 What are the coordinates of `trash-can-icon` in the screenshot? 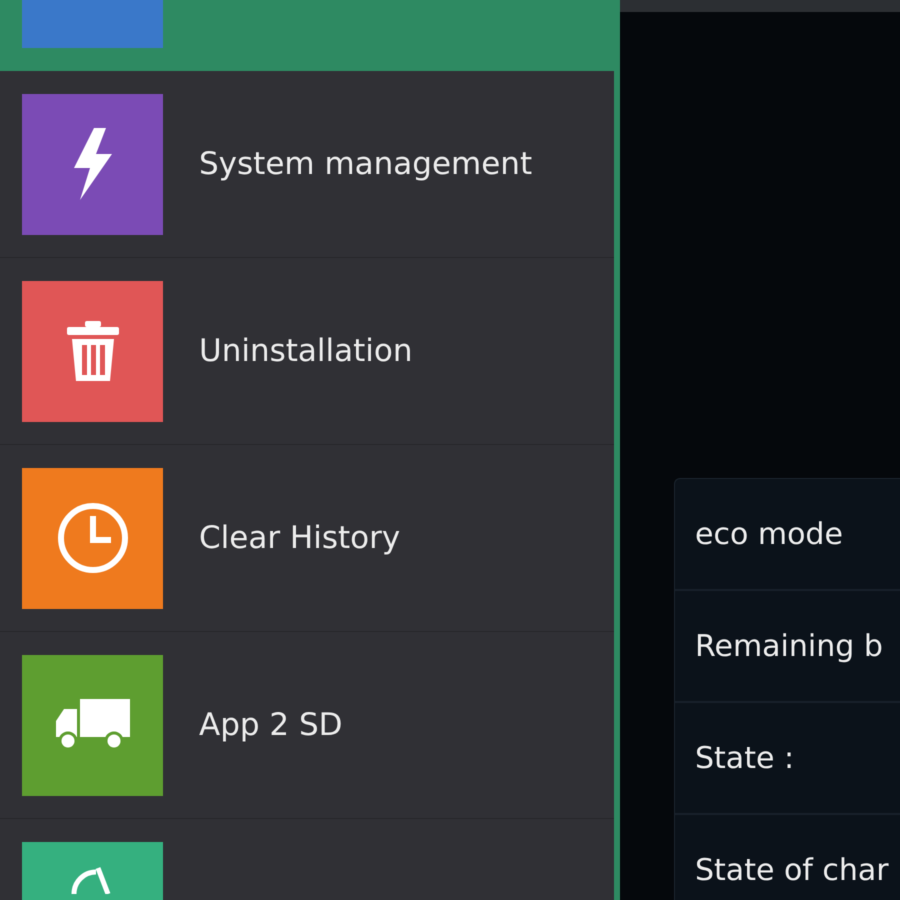 It's located at (92, 351).